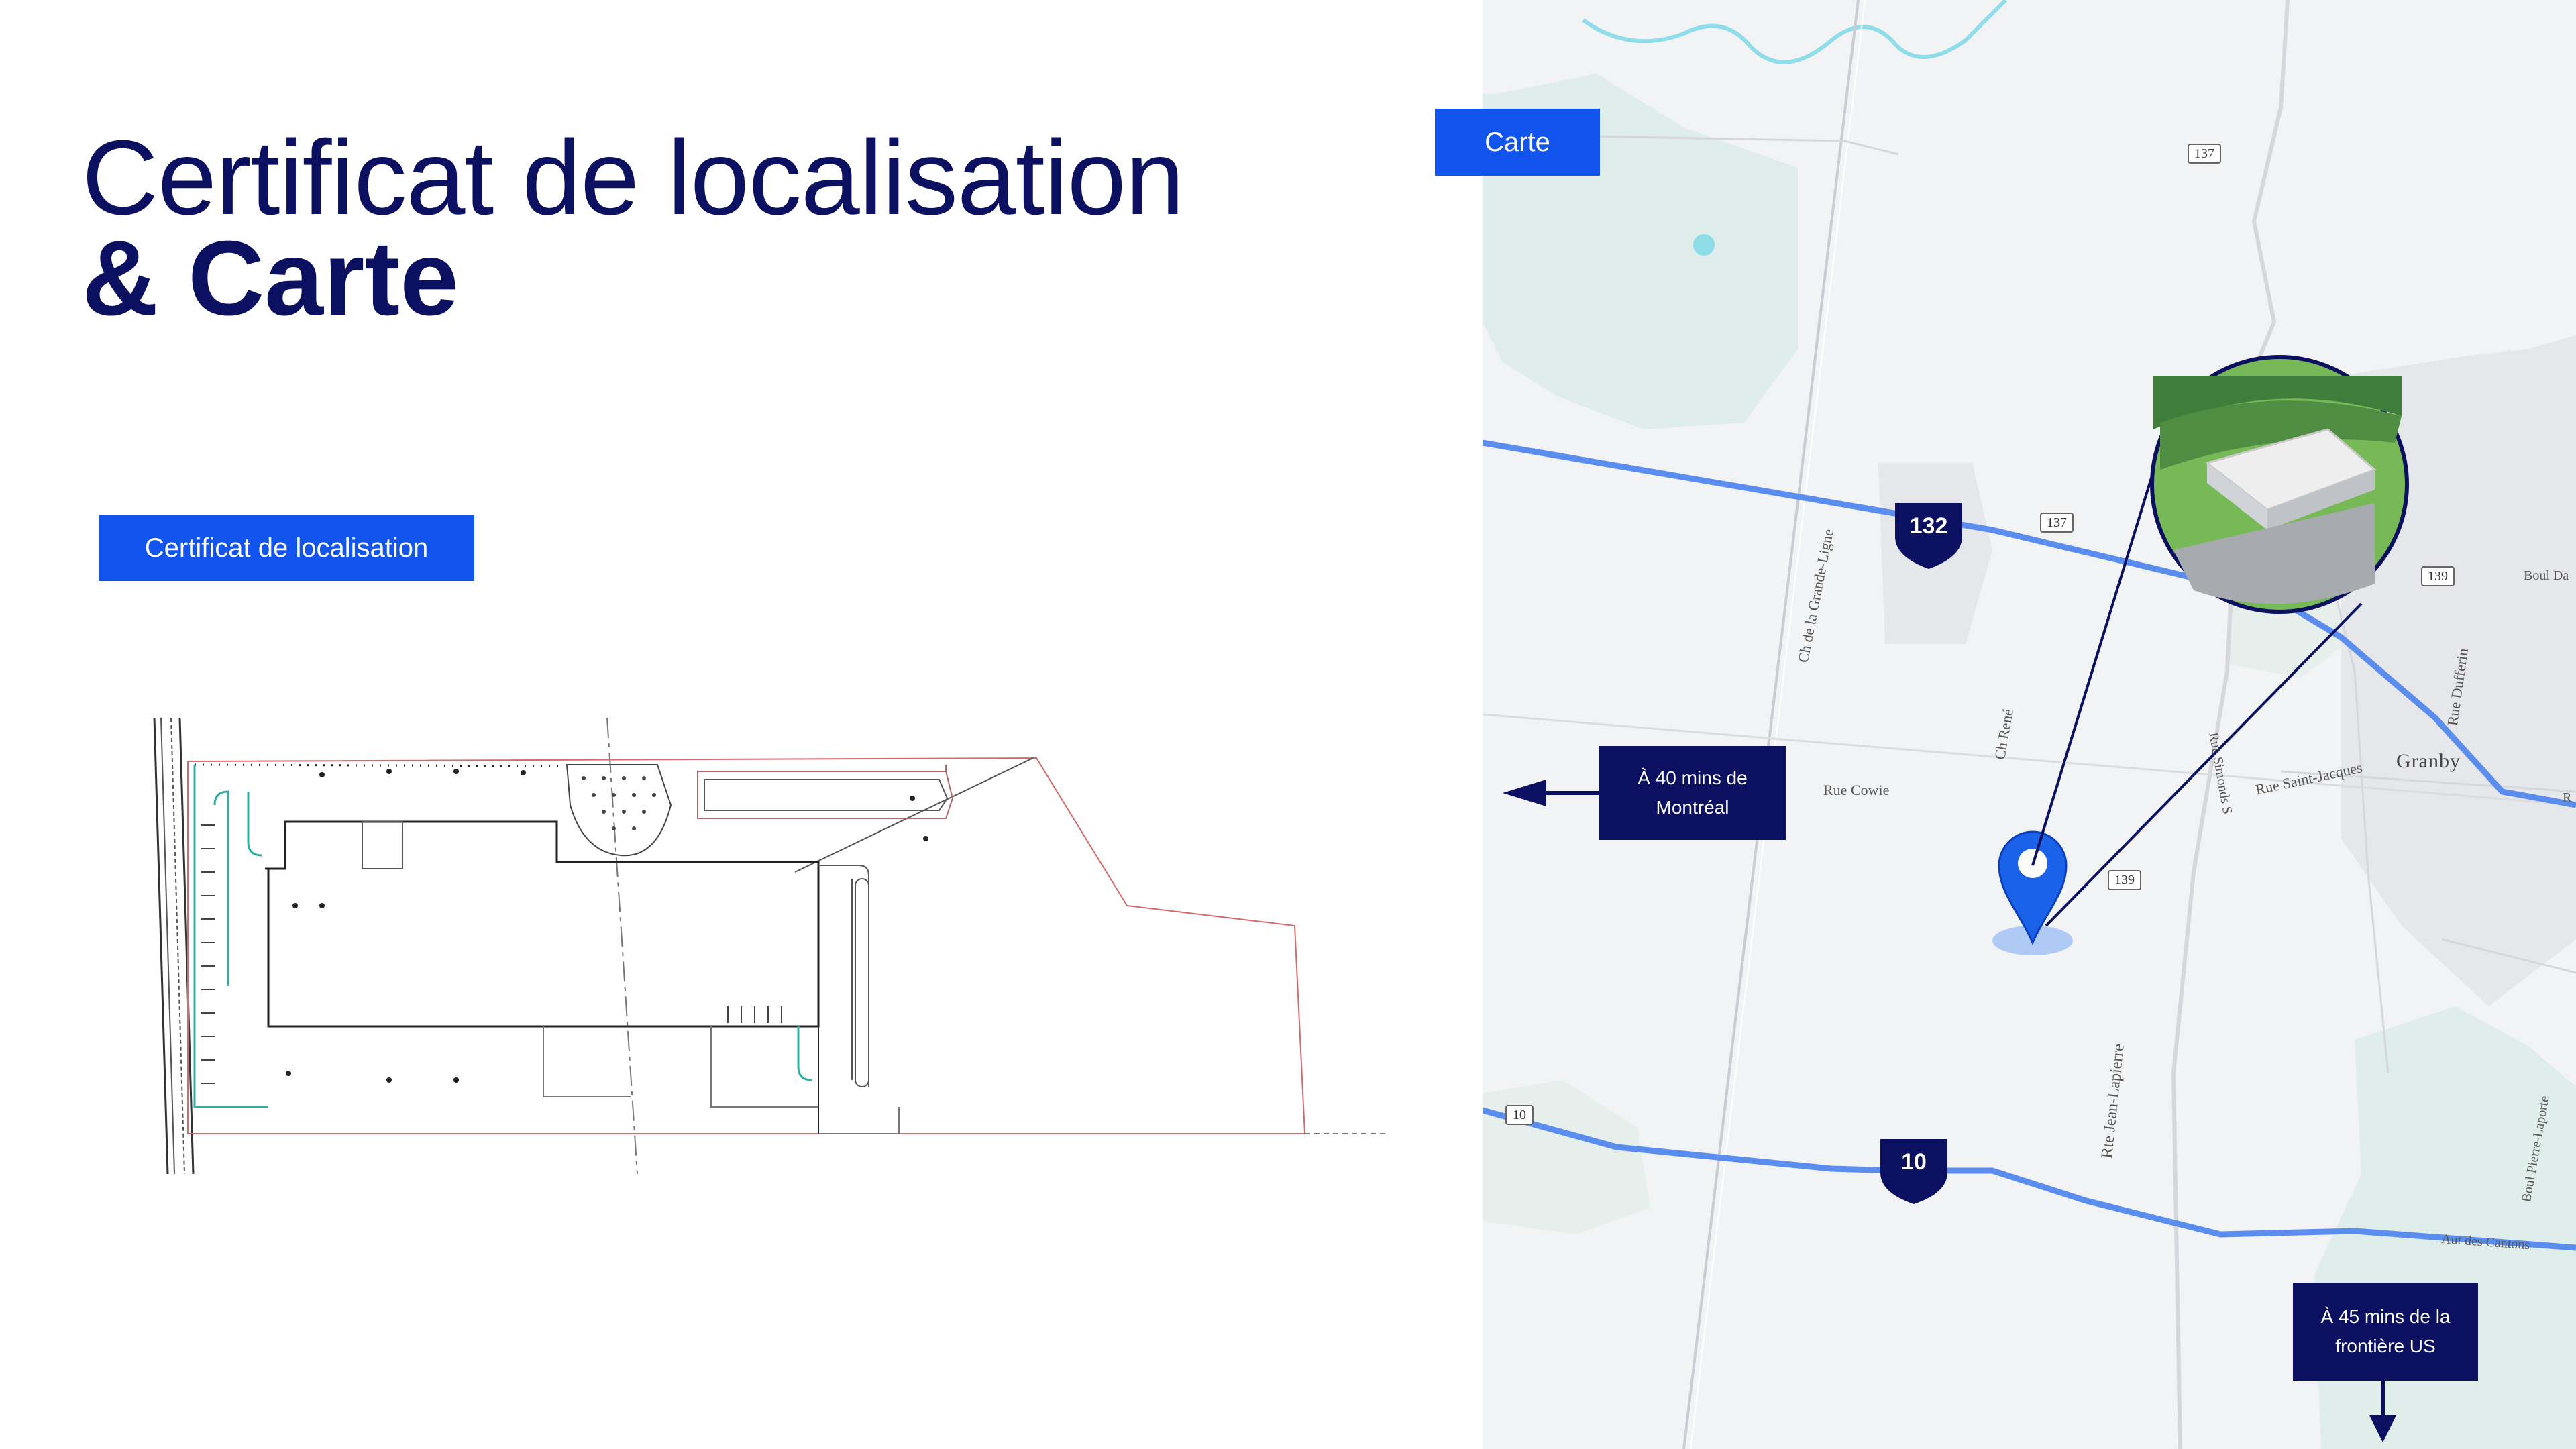  What do you see at coordinates (2385, 1346) in the screenshot?
I see `us-callout-line2: frontière US` at bounding box center [2385, 1346].